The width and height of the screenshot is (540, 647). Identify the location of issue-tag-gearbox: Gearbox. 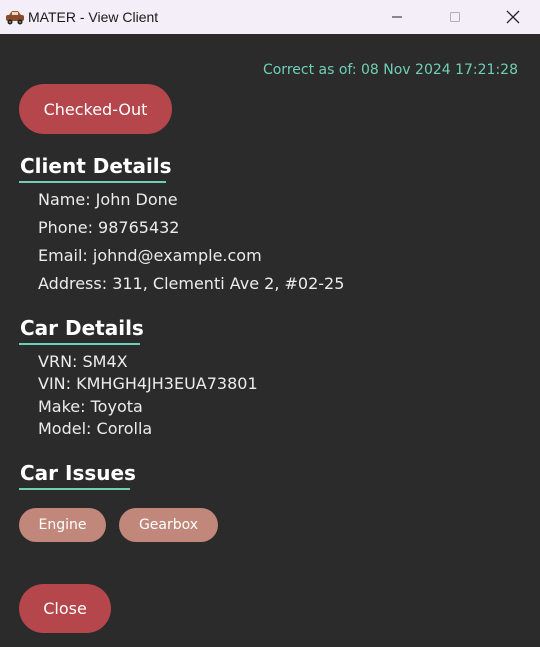
(168, 525).